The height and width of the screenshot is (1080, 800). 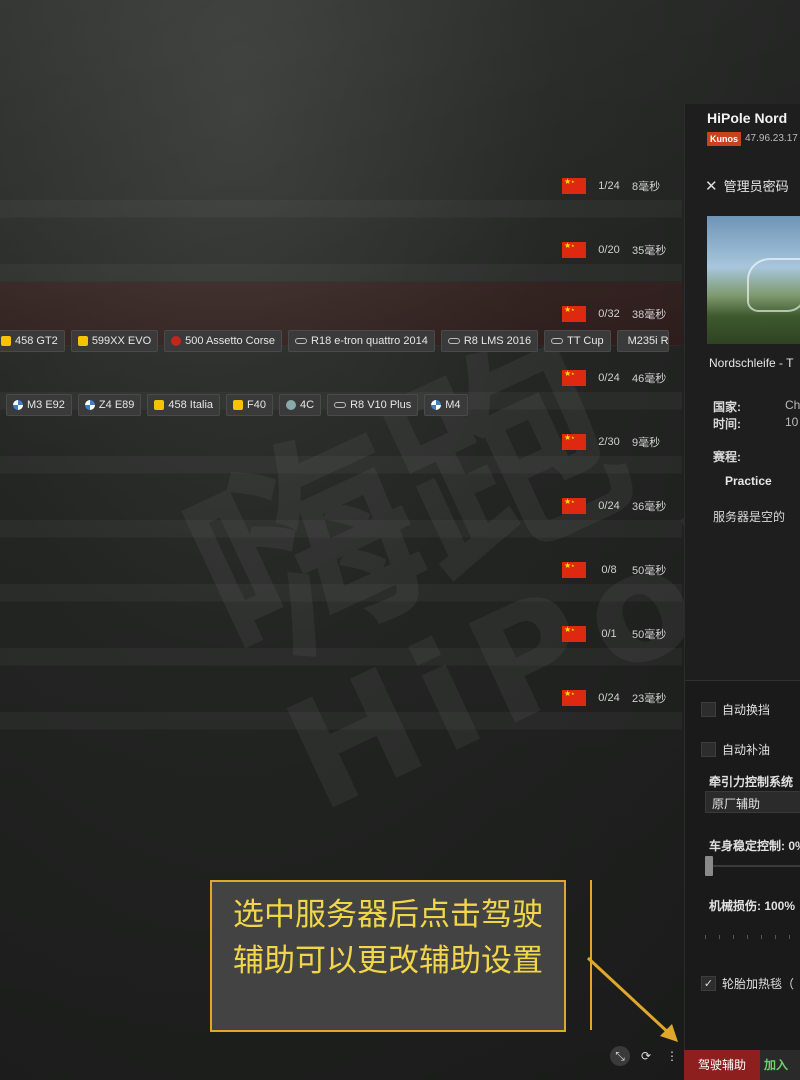 I want to click on server-row-info: 0/24 46毫秒, so click(x=616, y=377).